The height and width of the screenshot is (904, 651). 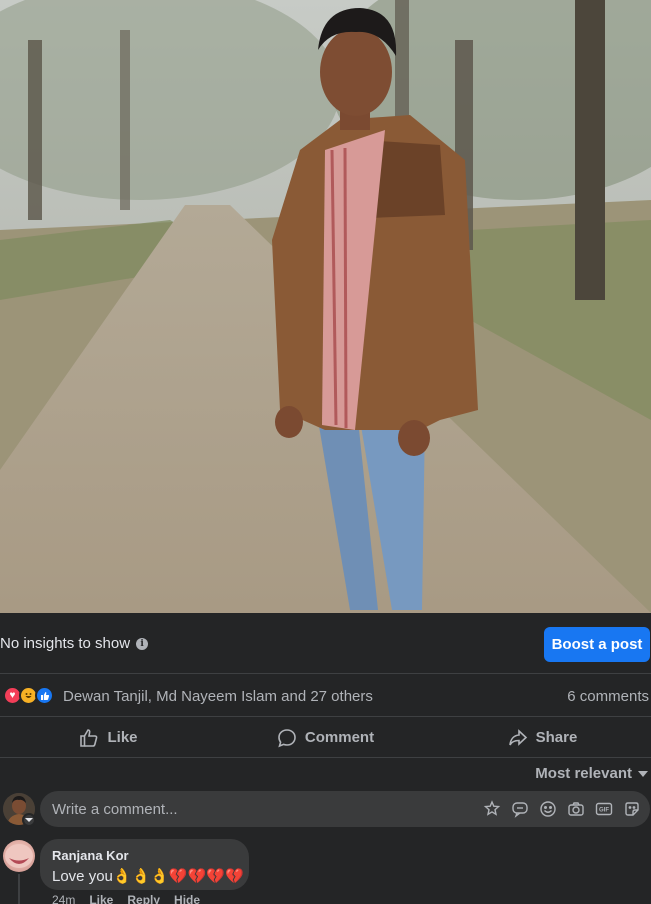 I want to click on gif-icon: GIF, so click(x=604, y=809).